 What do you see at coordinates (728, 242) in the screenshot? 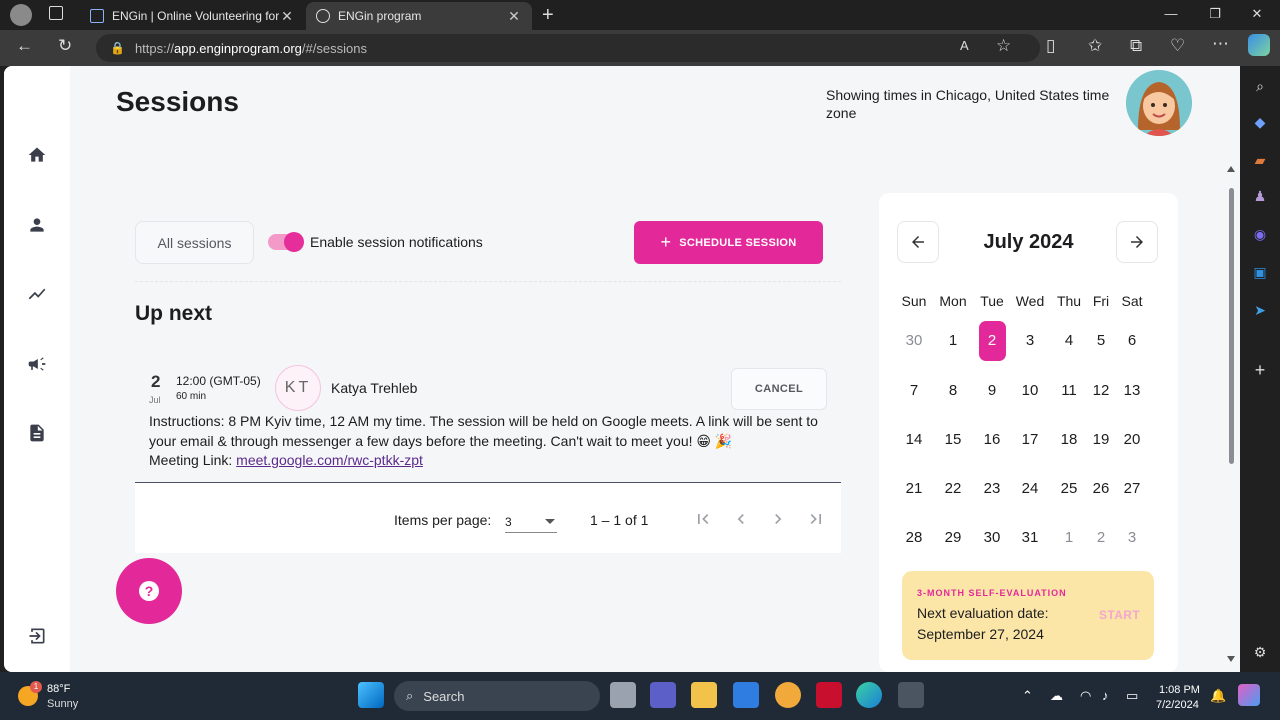
I see `schedule-session-button: + SCHEDULE SESSION` at bounding box center [728, 242].